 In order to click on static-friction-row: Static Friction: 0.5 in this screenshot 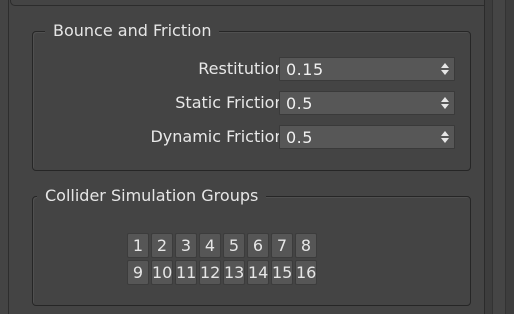, I will do `click(251, 103)`.